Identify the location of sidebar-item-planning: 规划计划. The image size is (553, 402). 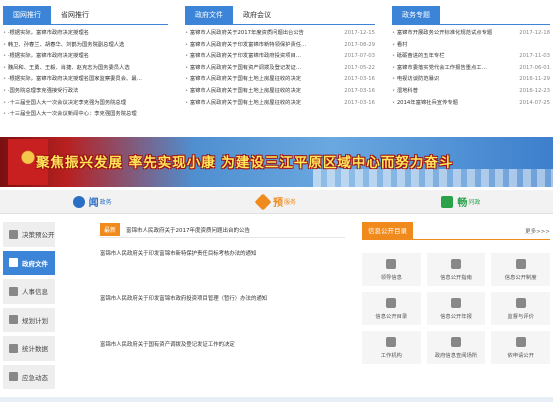
(29, 319).